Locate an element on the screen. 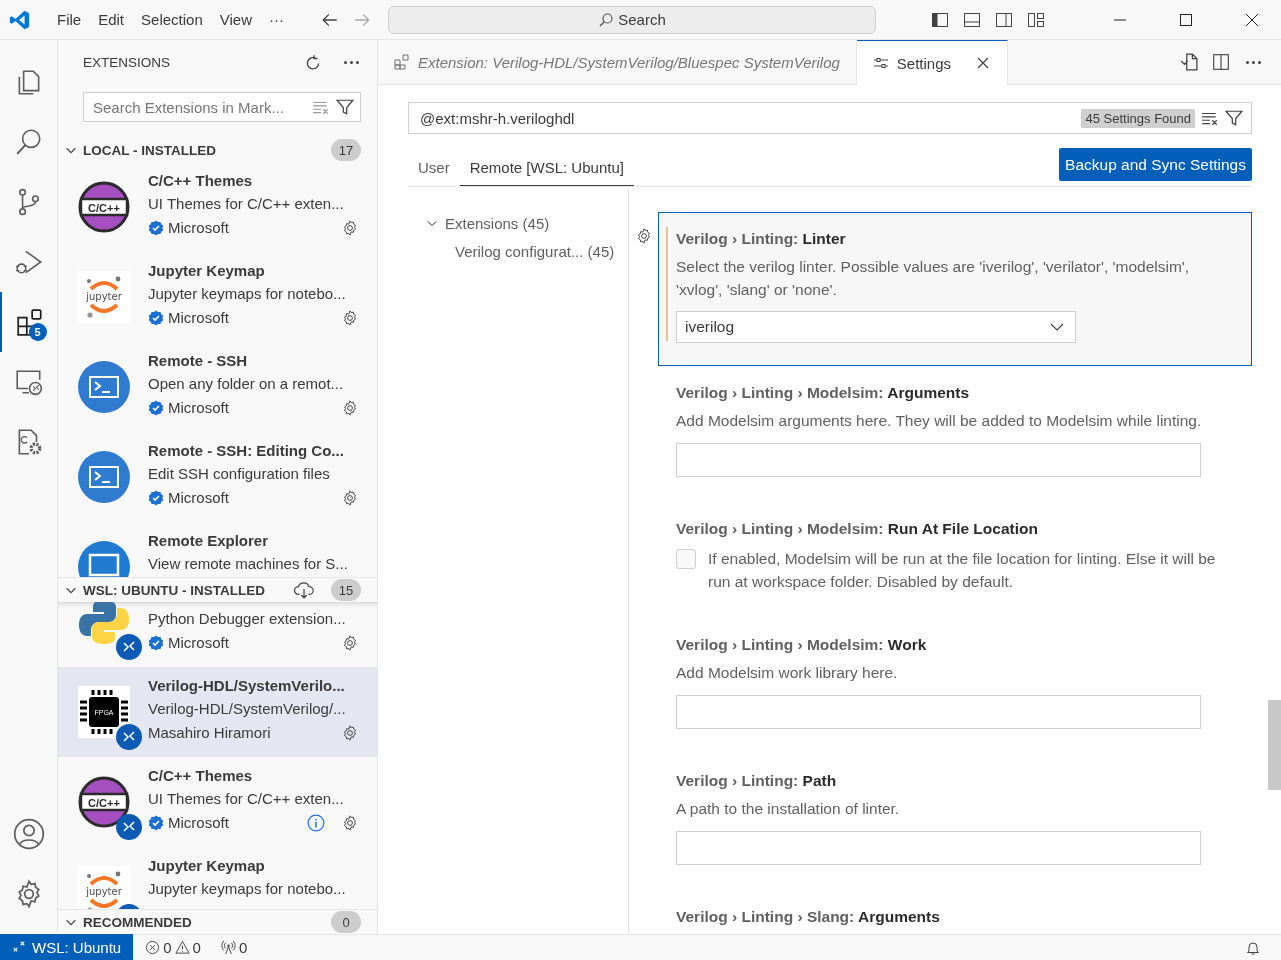  toc-item: Extensions (45) is located at coordinates (518, 223).